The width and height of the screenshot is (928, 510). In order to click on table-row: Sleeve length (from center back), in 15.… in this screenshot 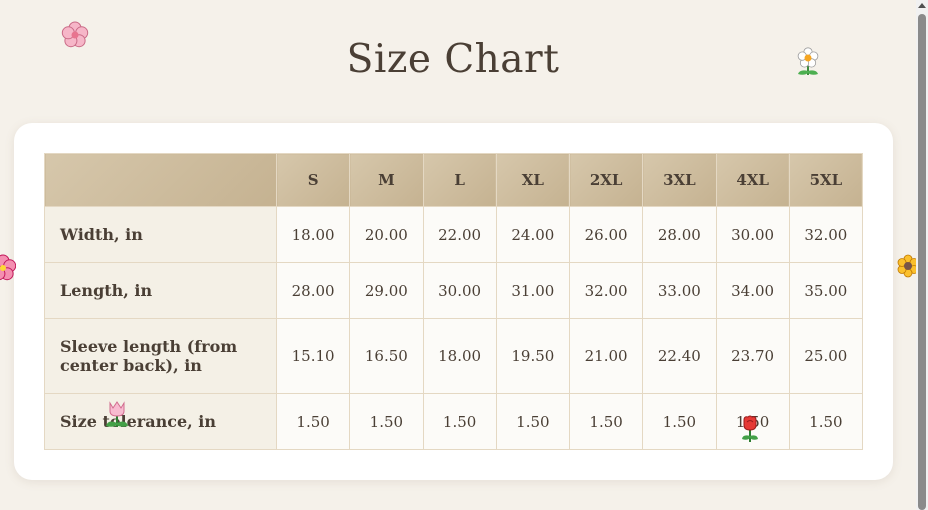, I will do `click(454, 356)`.